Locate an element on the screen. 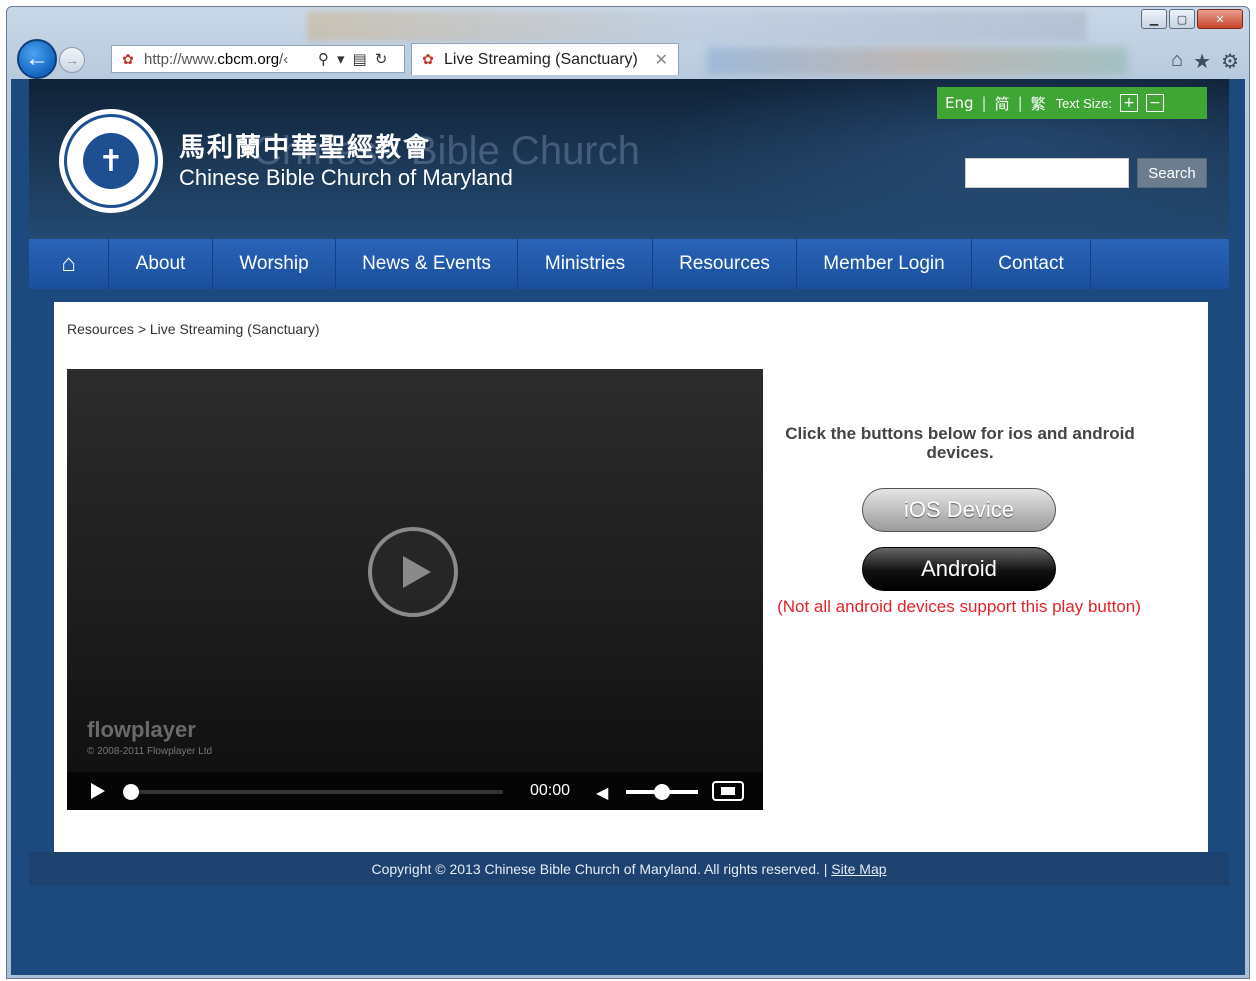 The width and height of the screenshot is (1256, 981). back-arrow-icon: ← is located at coordinates (37, 59).